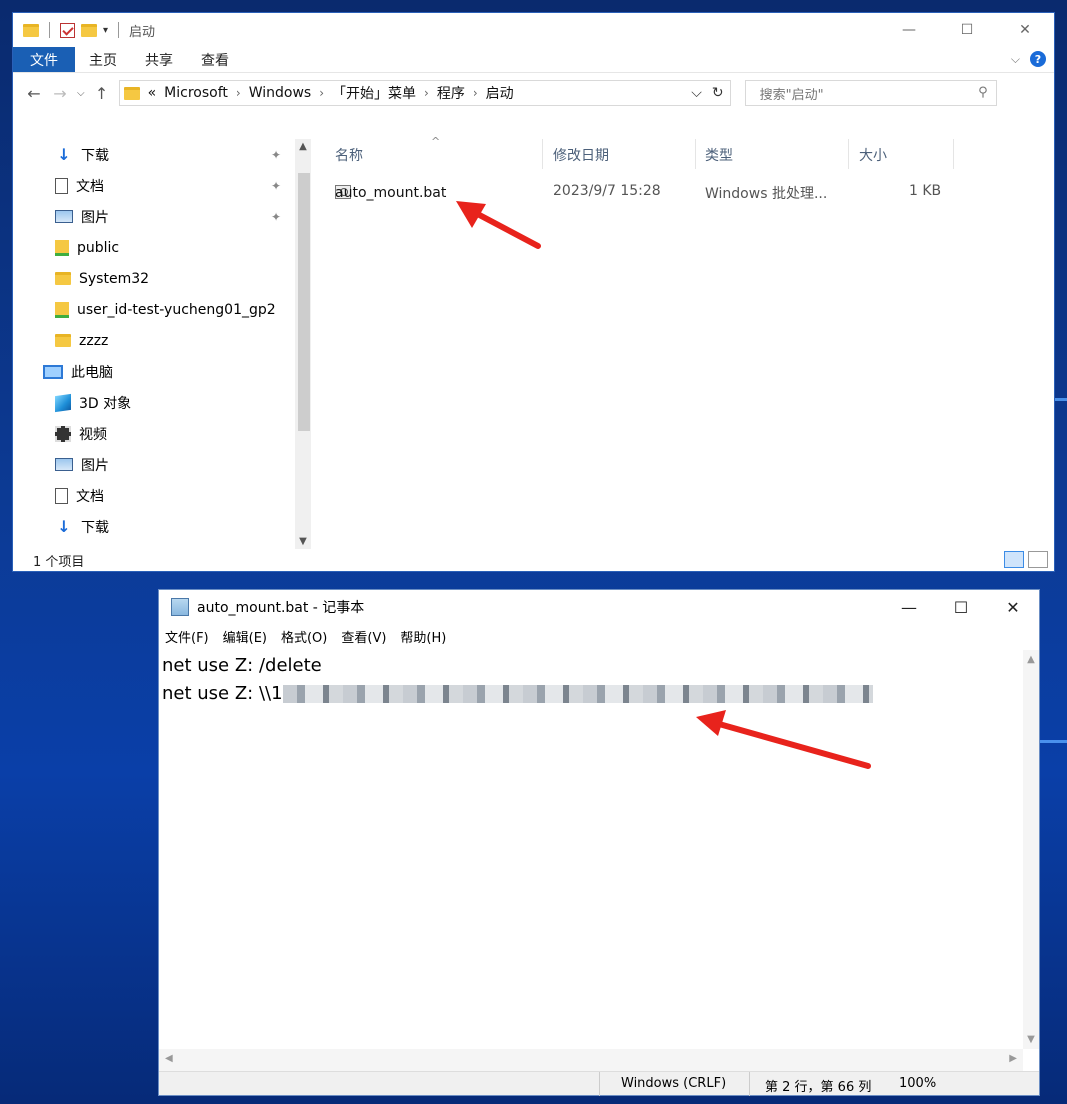 The width and height of the screenshot is (1067, 1104). Describe the element at coordinates (533, 30) in the screenshot. I see `explorer-titlebar: ▾ 启动 — ☐ ✕` at that location.